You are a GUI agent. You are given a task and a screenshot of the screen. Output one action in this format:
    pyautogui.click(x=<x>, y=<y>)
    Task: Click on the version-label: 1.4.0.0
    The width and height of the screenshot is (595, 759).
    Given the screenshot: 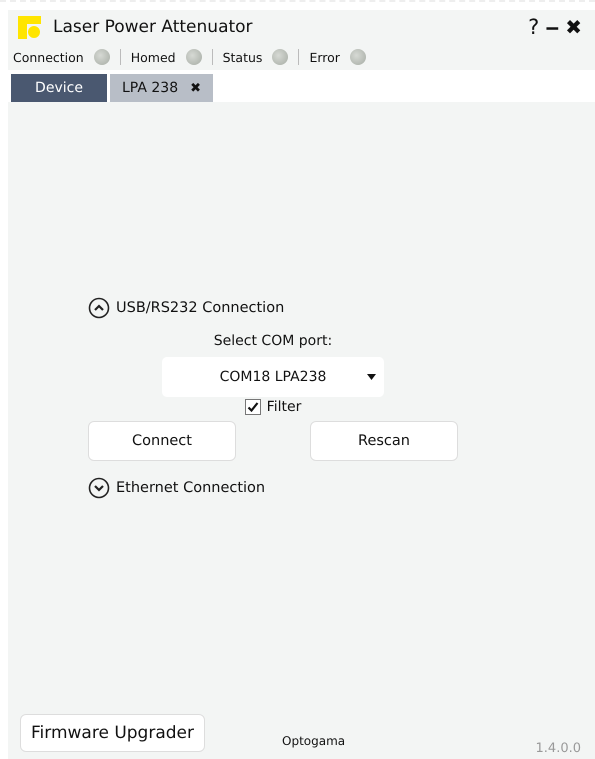 What is the action you would take?
    pyautogui.click(x=558, y=748)
    